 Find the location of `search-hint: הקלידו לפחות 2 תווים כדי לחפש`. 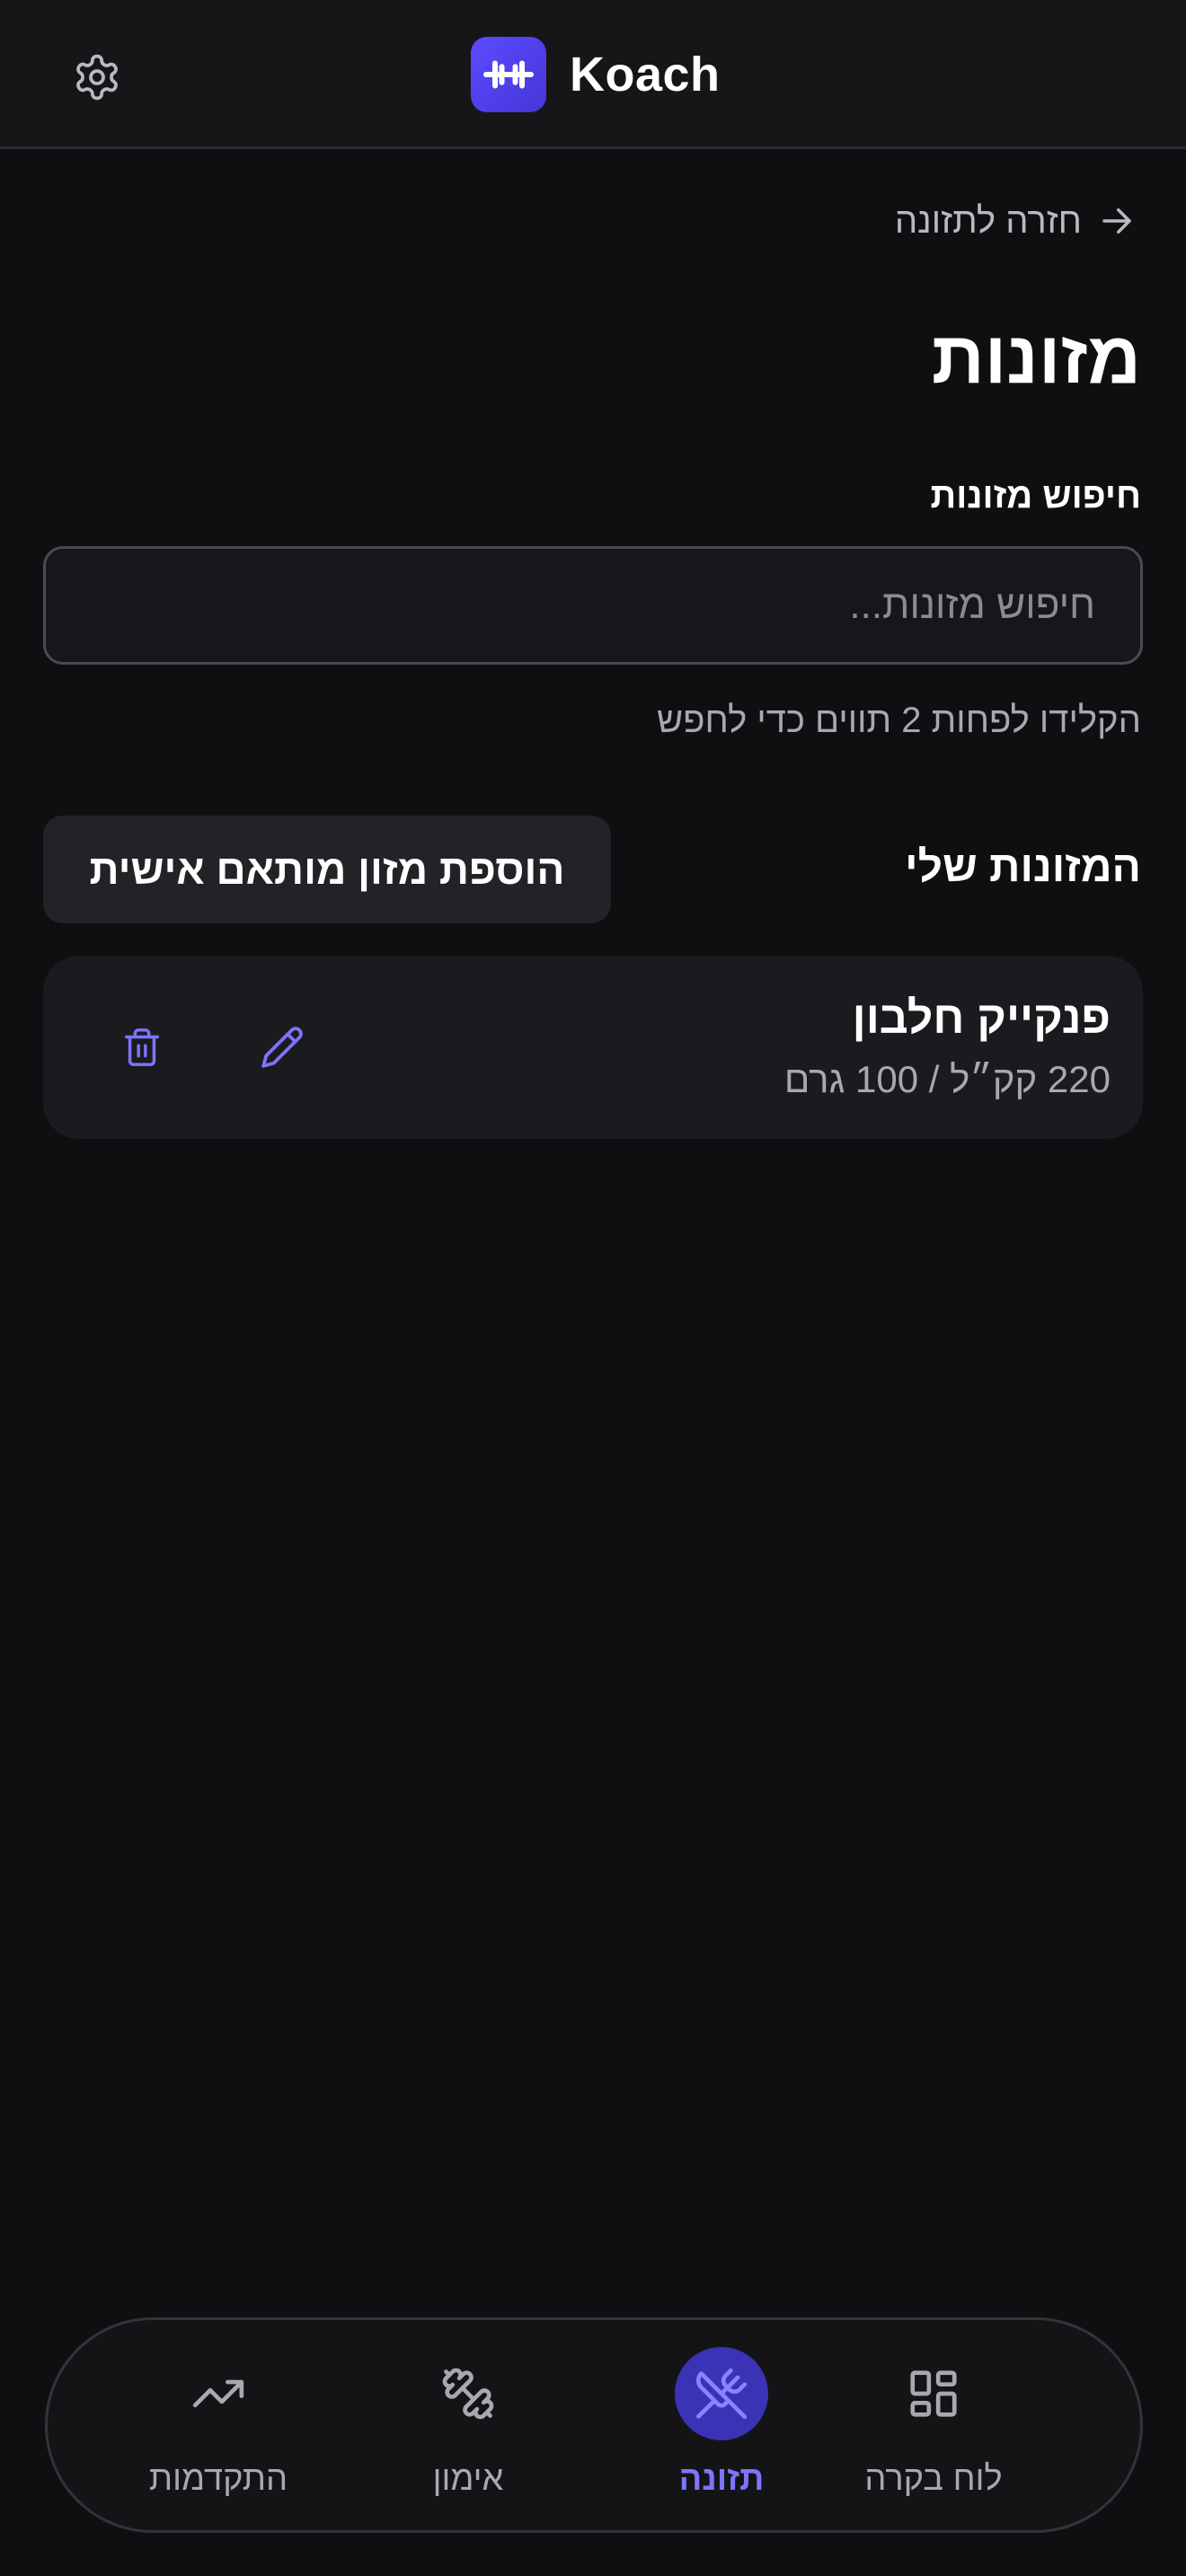

search-hint: הקלידו לפחות 2 תווים כדי לחפש is located at coordinates (898, 720).